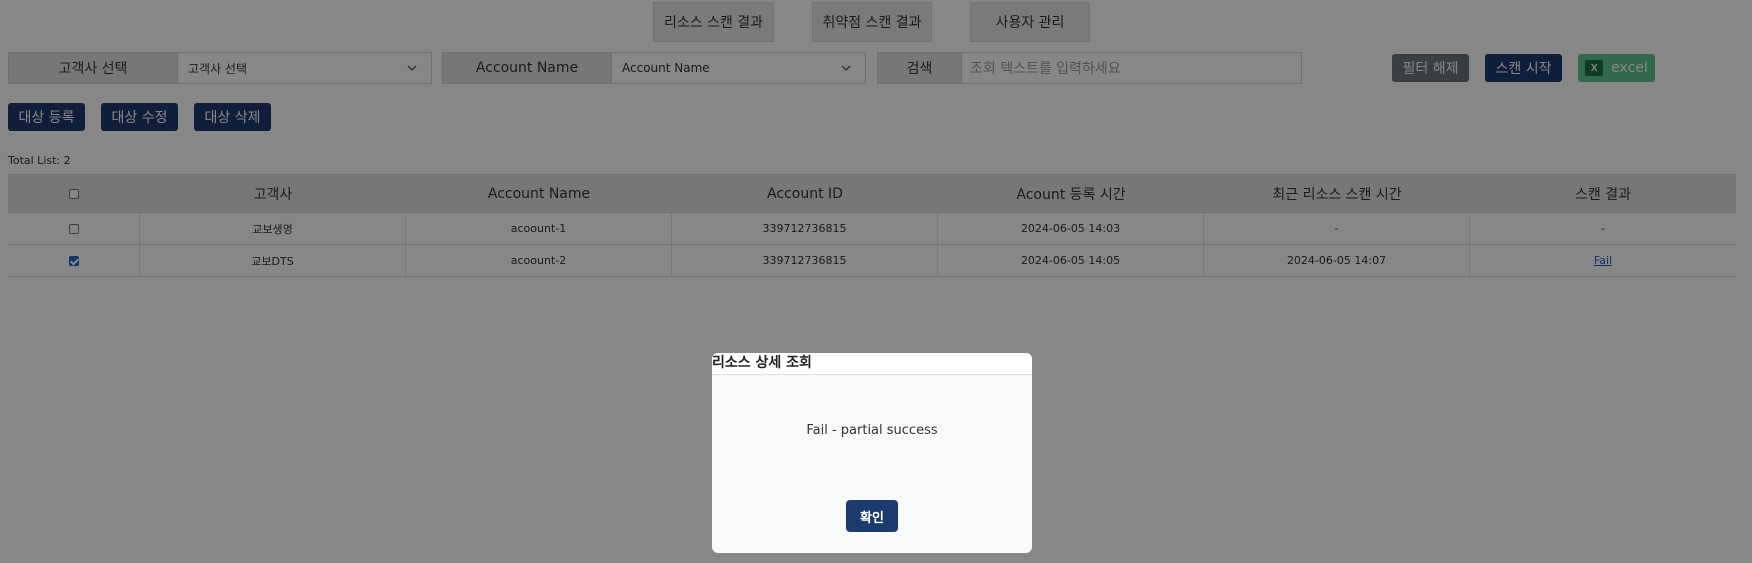  I want to click on confirm-button: 확인, so click(872, 516).